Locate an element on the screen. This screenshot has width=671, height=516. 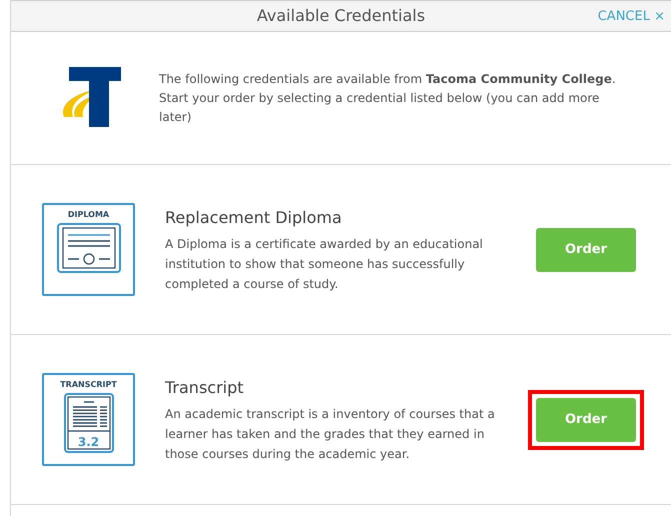
grade-value: 3.2 is located at coordinates (88, 442).